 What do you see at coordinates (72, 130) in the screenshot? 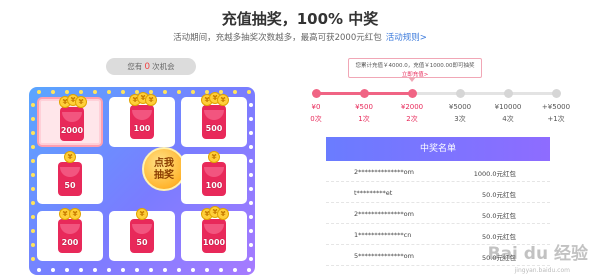
I see `prize-value: 2000` at bounding box center [72, 130].